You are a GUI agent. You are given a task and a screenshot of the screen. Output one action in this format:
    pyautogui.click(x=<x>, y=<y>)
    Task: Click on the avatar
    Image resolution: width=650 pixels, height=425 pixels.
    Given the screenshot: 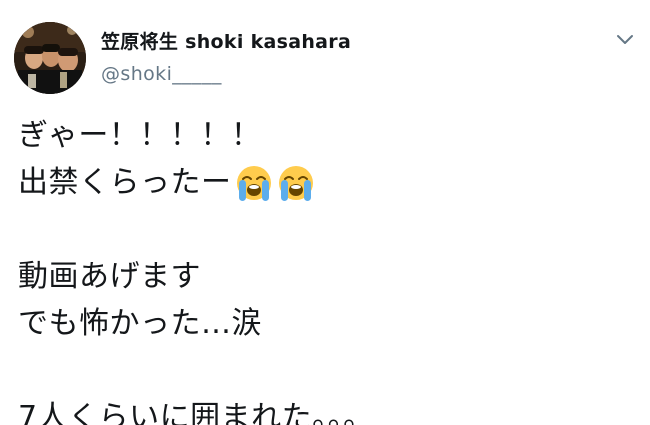 What is the action you would take?
    pyautogui.click(x=50, y=58)
    